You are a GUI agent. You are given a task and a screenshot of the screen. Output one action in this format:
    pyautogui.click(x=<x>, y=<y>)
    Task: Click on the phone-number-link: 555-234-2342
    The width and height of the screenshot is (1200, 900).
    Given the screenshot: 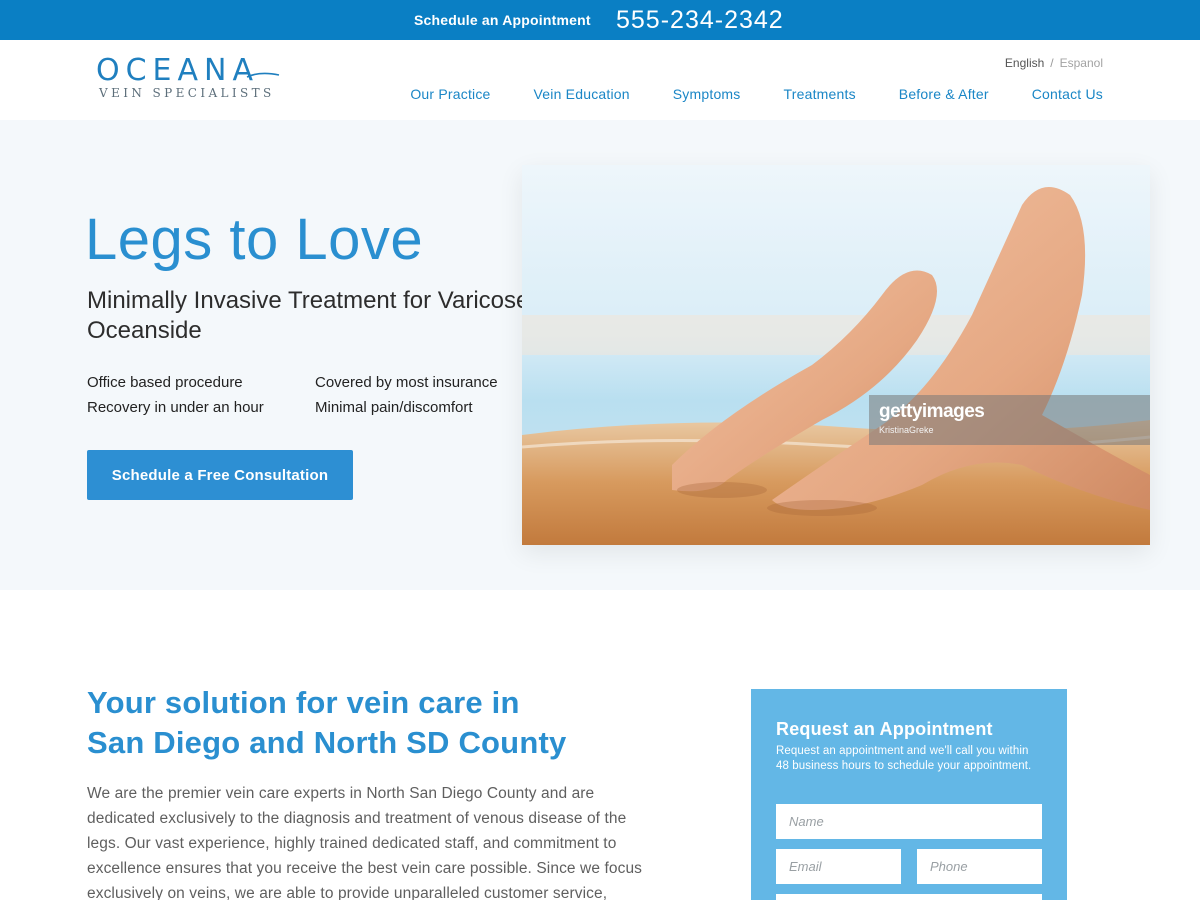 What is the action you would take?
    pyautogui.click(x=700, y=20)
    